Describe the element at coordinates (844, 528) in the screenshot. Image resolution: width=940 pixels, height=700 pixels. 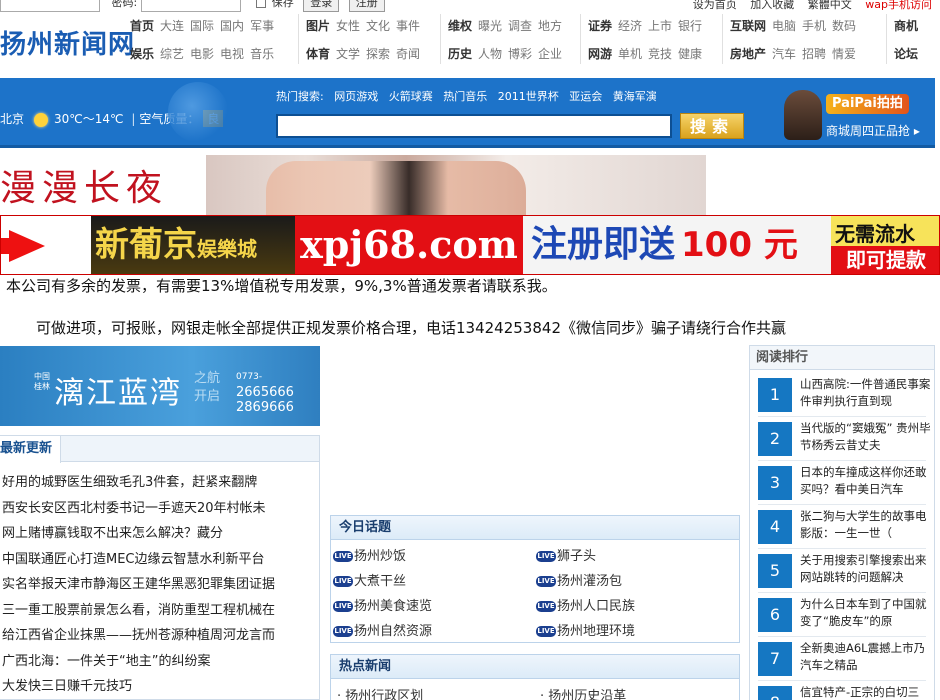
I see `rank-item: 4 张二狗与大学生的故事电影版：一生一世（` at that location.